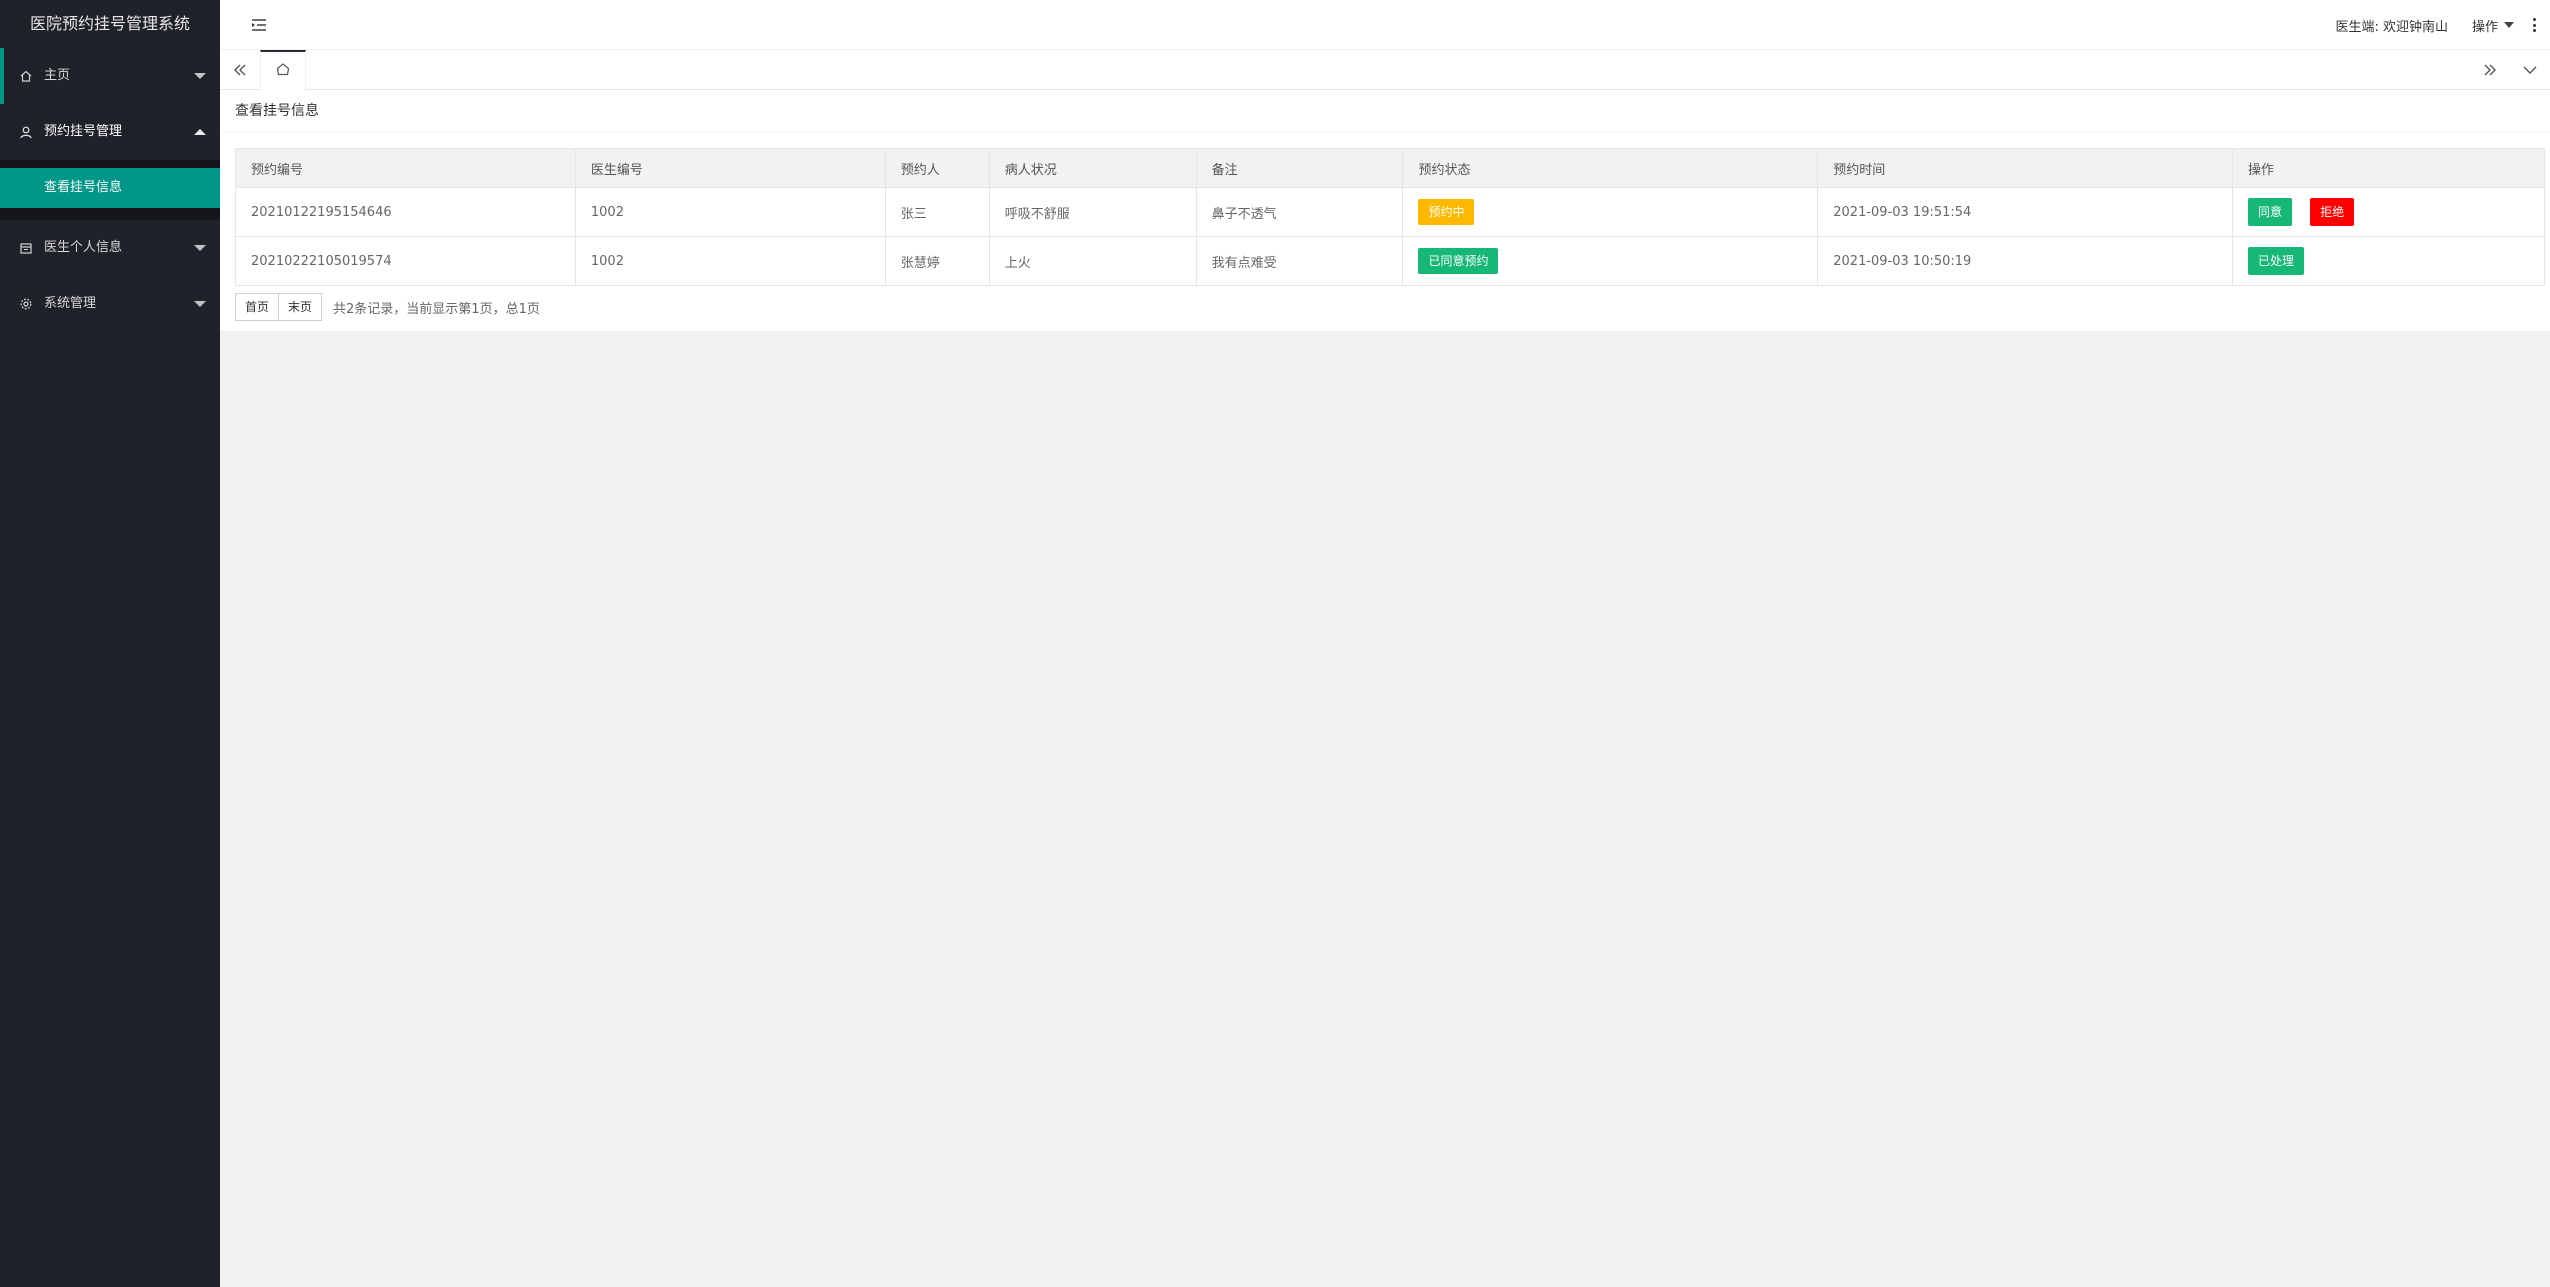 This screenshot has height=1287, width=2550. What do you see at coordinates (2332, 212) in the screenshot?
I see `reject-button: 拒绝` at bounding box center [2332, 212].